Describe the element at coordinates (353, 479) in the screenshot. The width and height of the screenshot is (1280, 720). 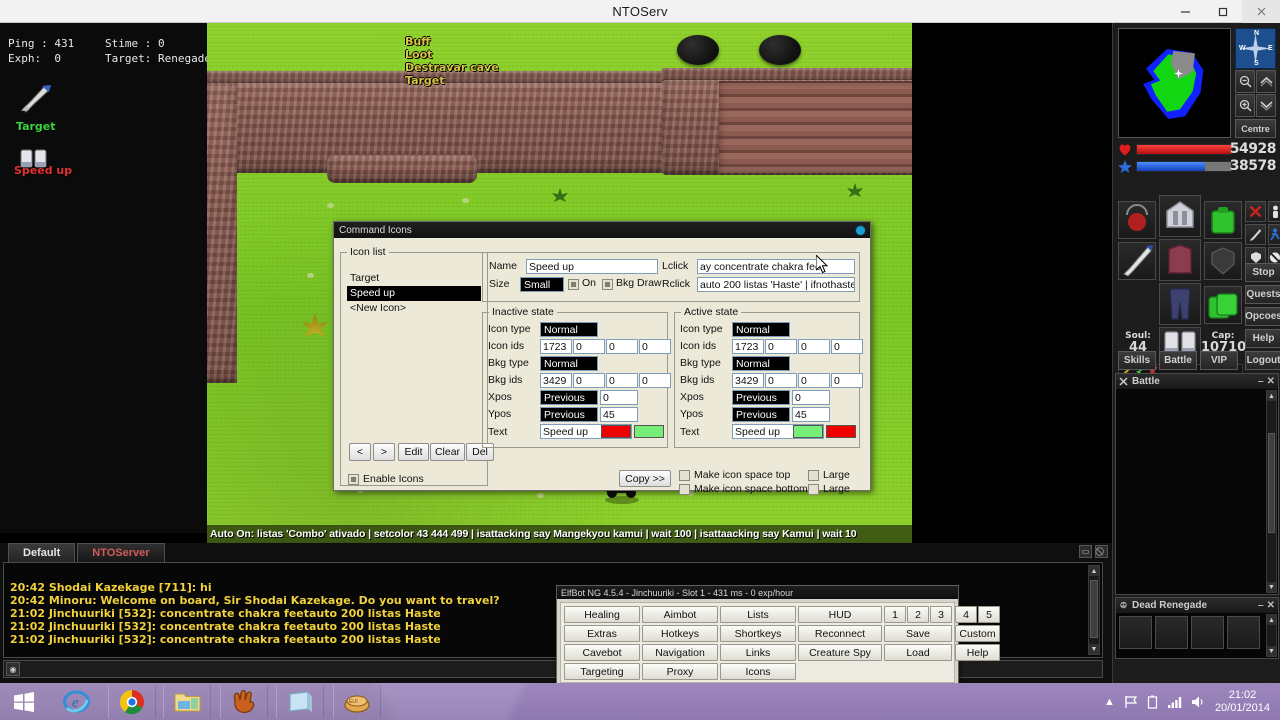
I see `enable-icons-checkbox` at that location.